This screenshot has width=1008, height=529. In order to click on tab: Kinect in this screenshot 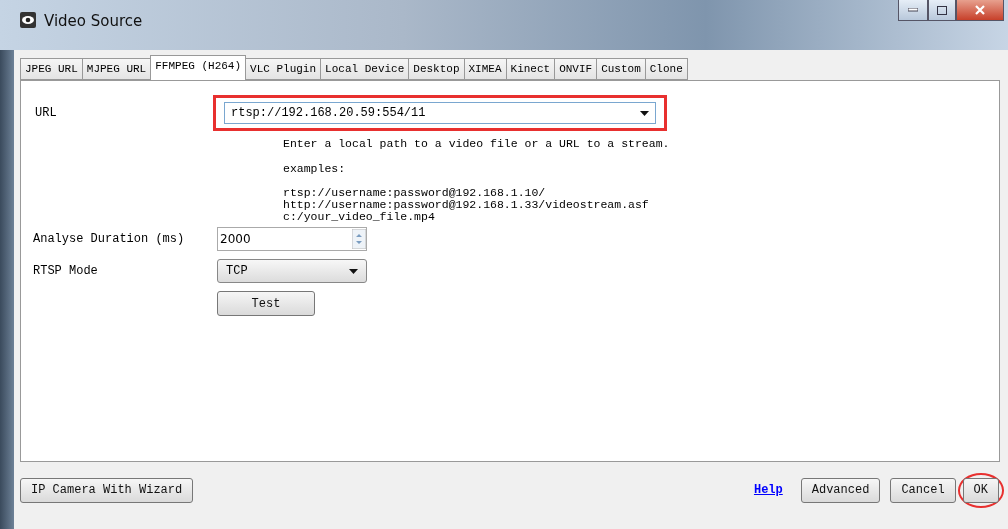, I will do `click(530, 69)`.